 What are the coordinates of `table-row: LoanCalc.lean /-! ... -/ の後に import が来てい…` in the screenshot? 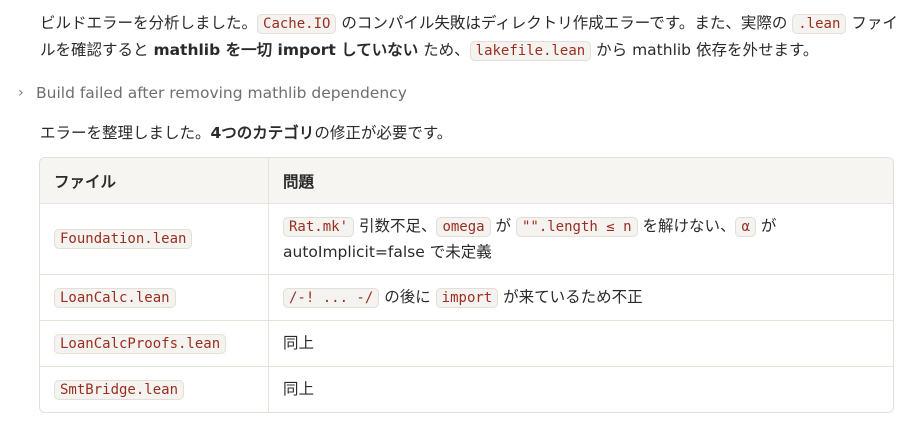 It's located at (466, 297).